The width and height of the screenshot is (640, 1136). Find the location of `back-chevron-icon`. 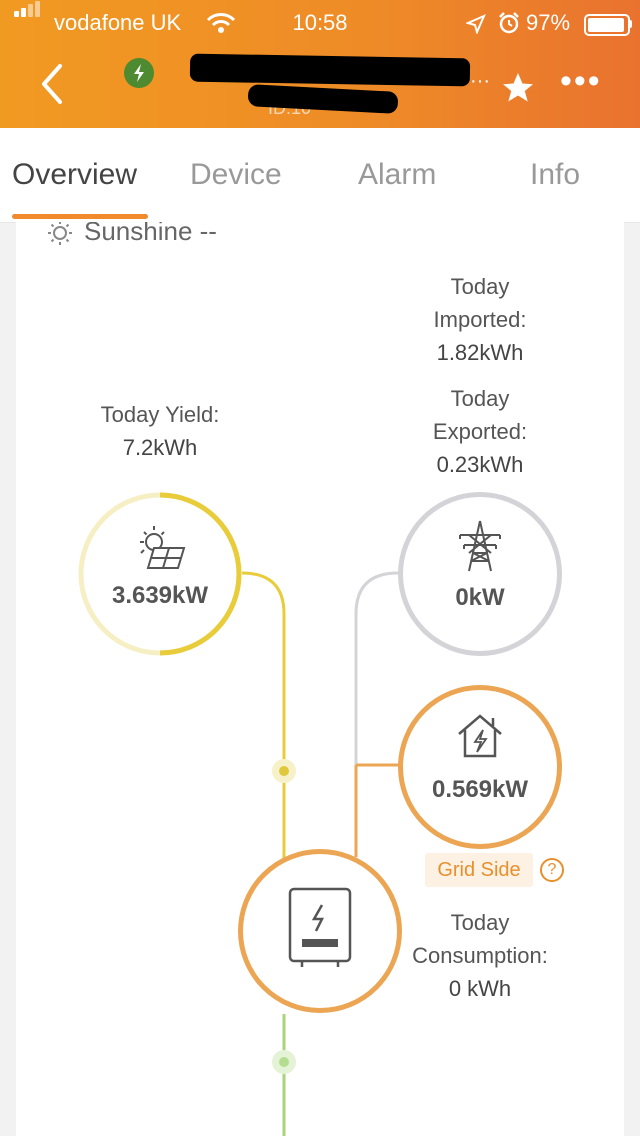

back-chevron-icon is located at coordinates (52, 84).